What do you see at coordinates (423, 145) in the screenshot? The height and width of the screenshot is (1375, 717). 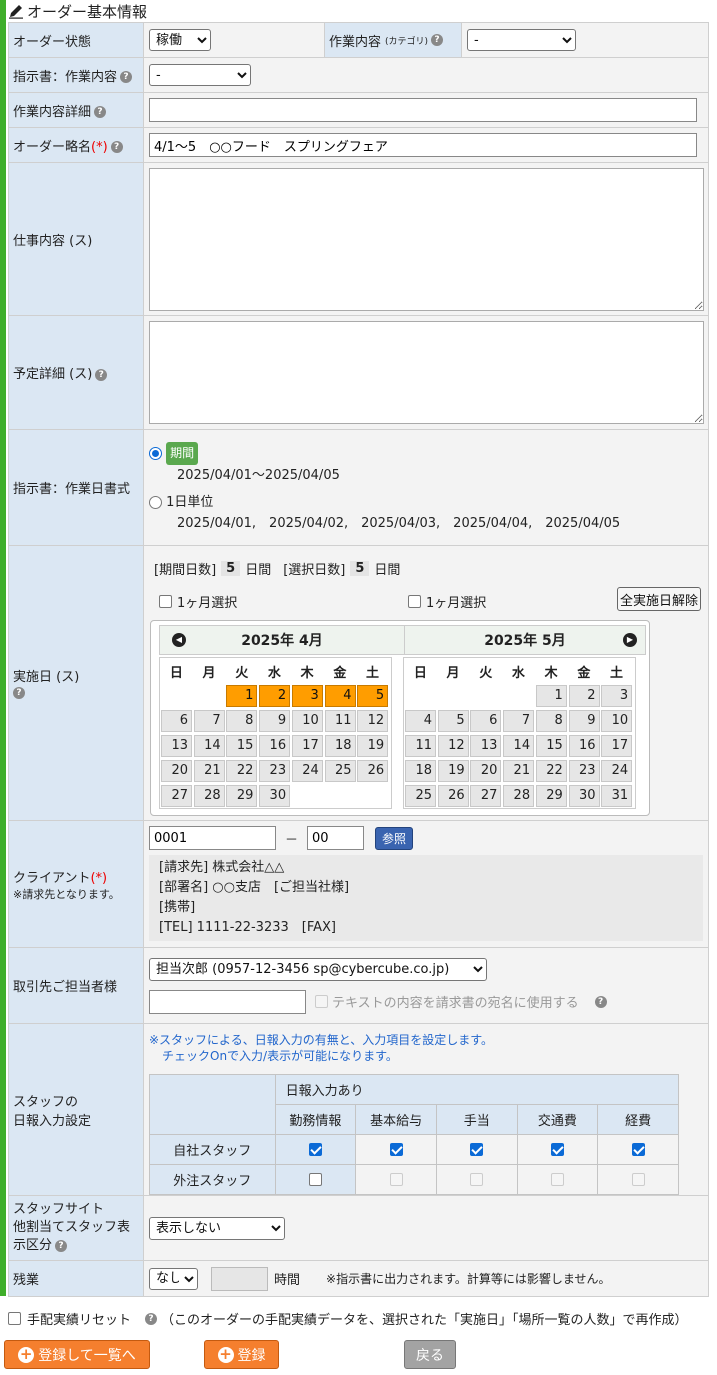 I see `order-short-name-input` at bounding box center [423, 145].